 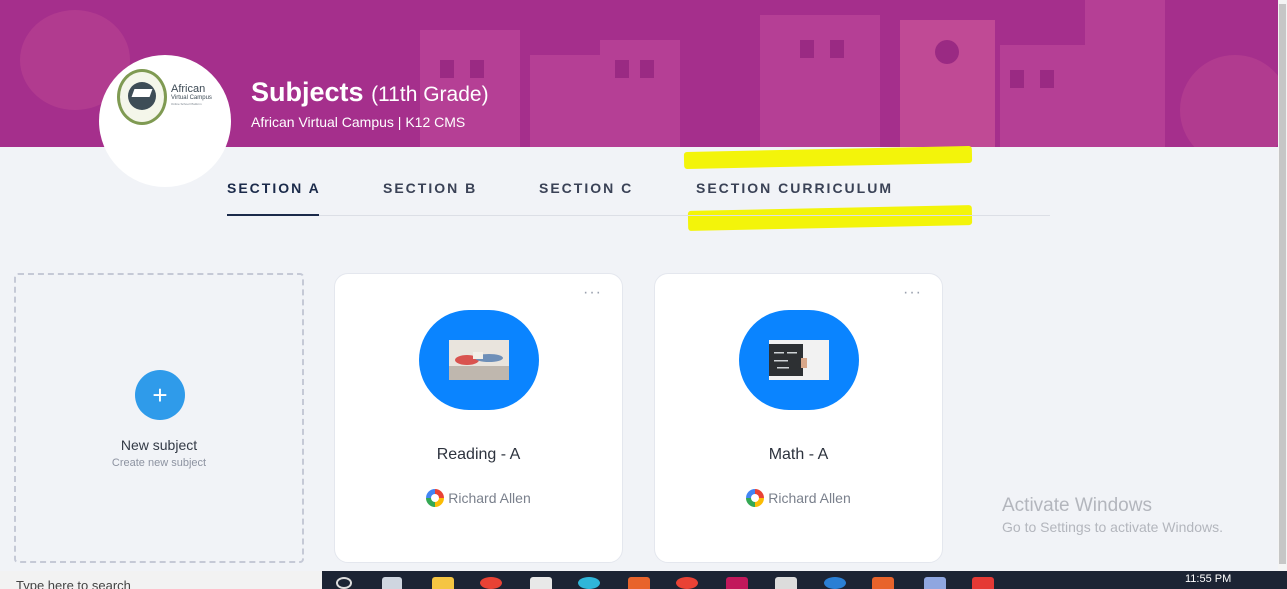 I want to click on subject-card-math: ··· Math - A Richard Allen, so click(x=798, y=418).